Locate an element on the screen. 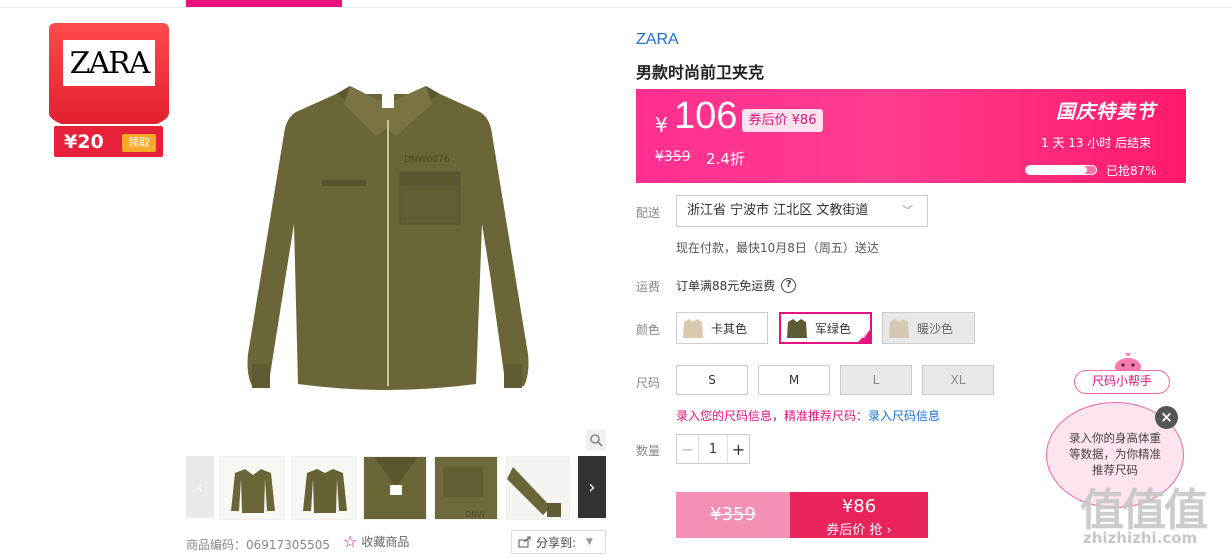  size-entry-link: 录入尺码信息 is located at coordinates (904, 416).